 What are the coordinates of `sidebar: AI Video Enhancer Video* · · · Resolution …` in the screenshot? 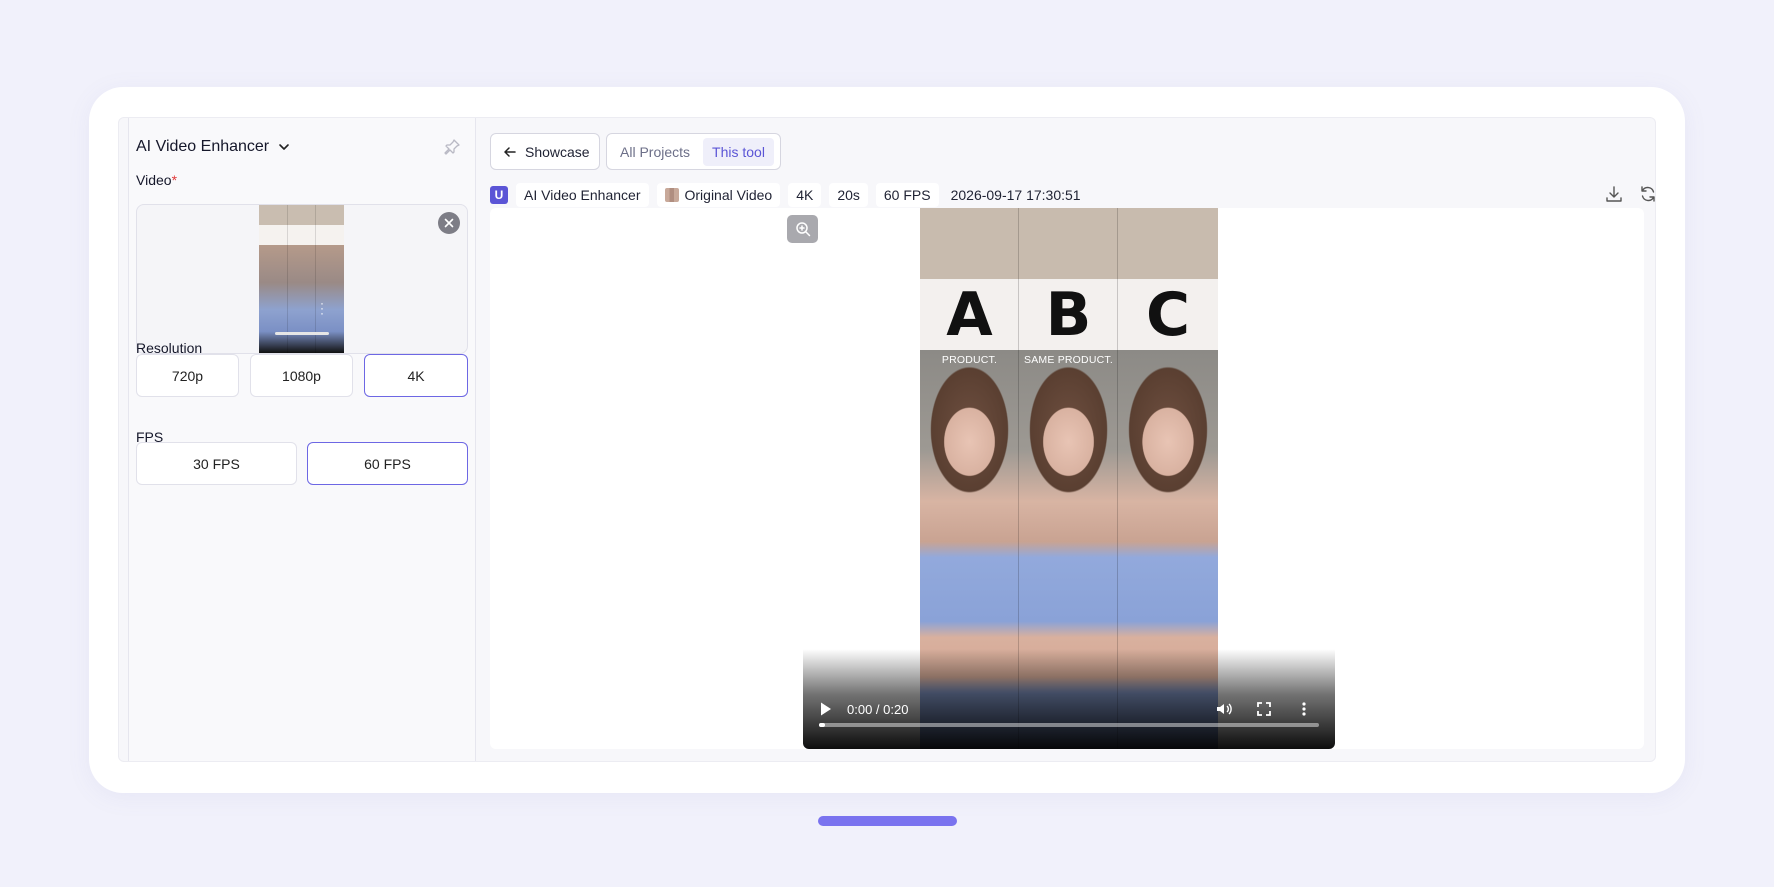 It's located at (302, 439).